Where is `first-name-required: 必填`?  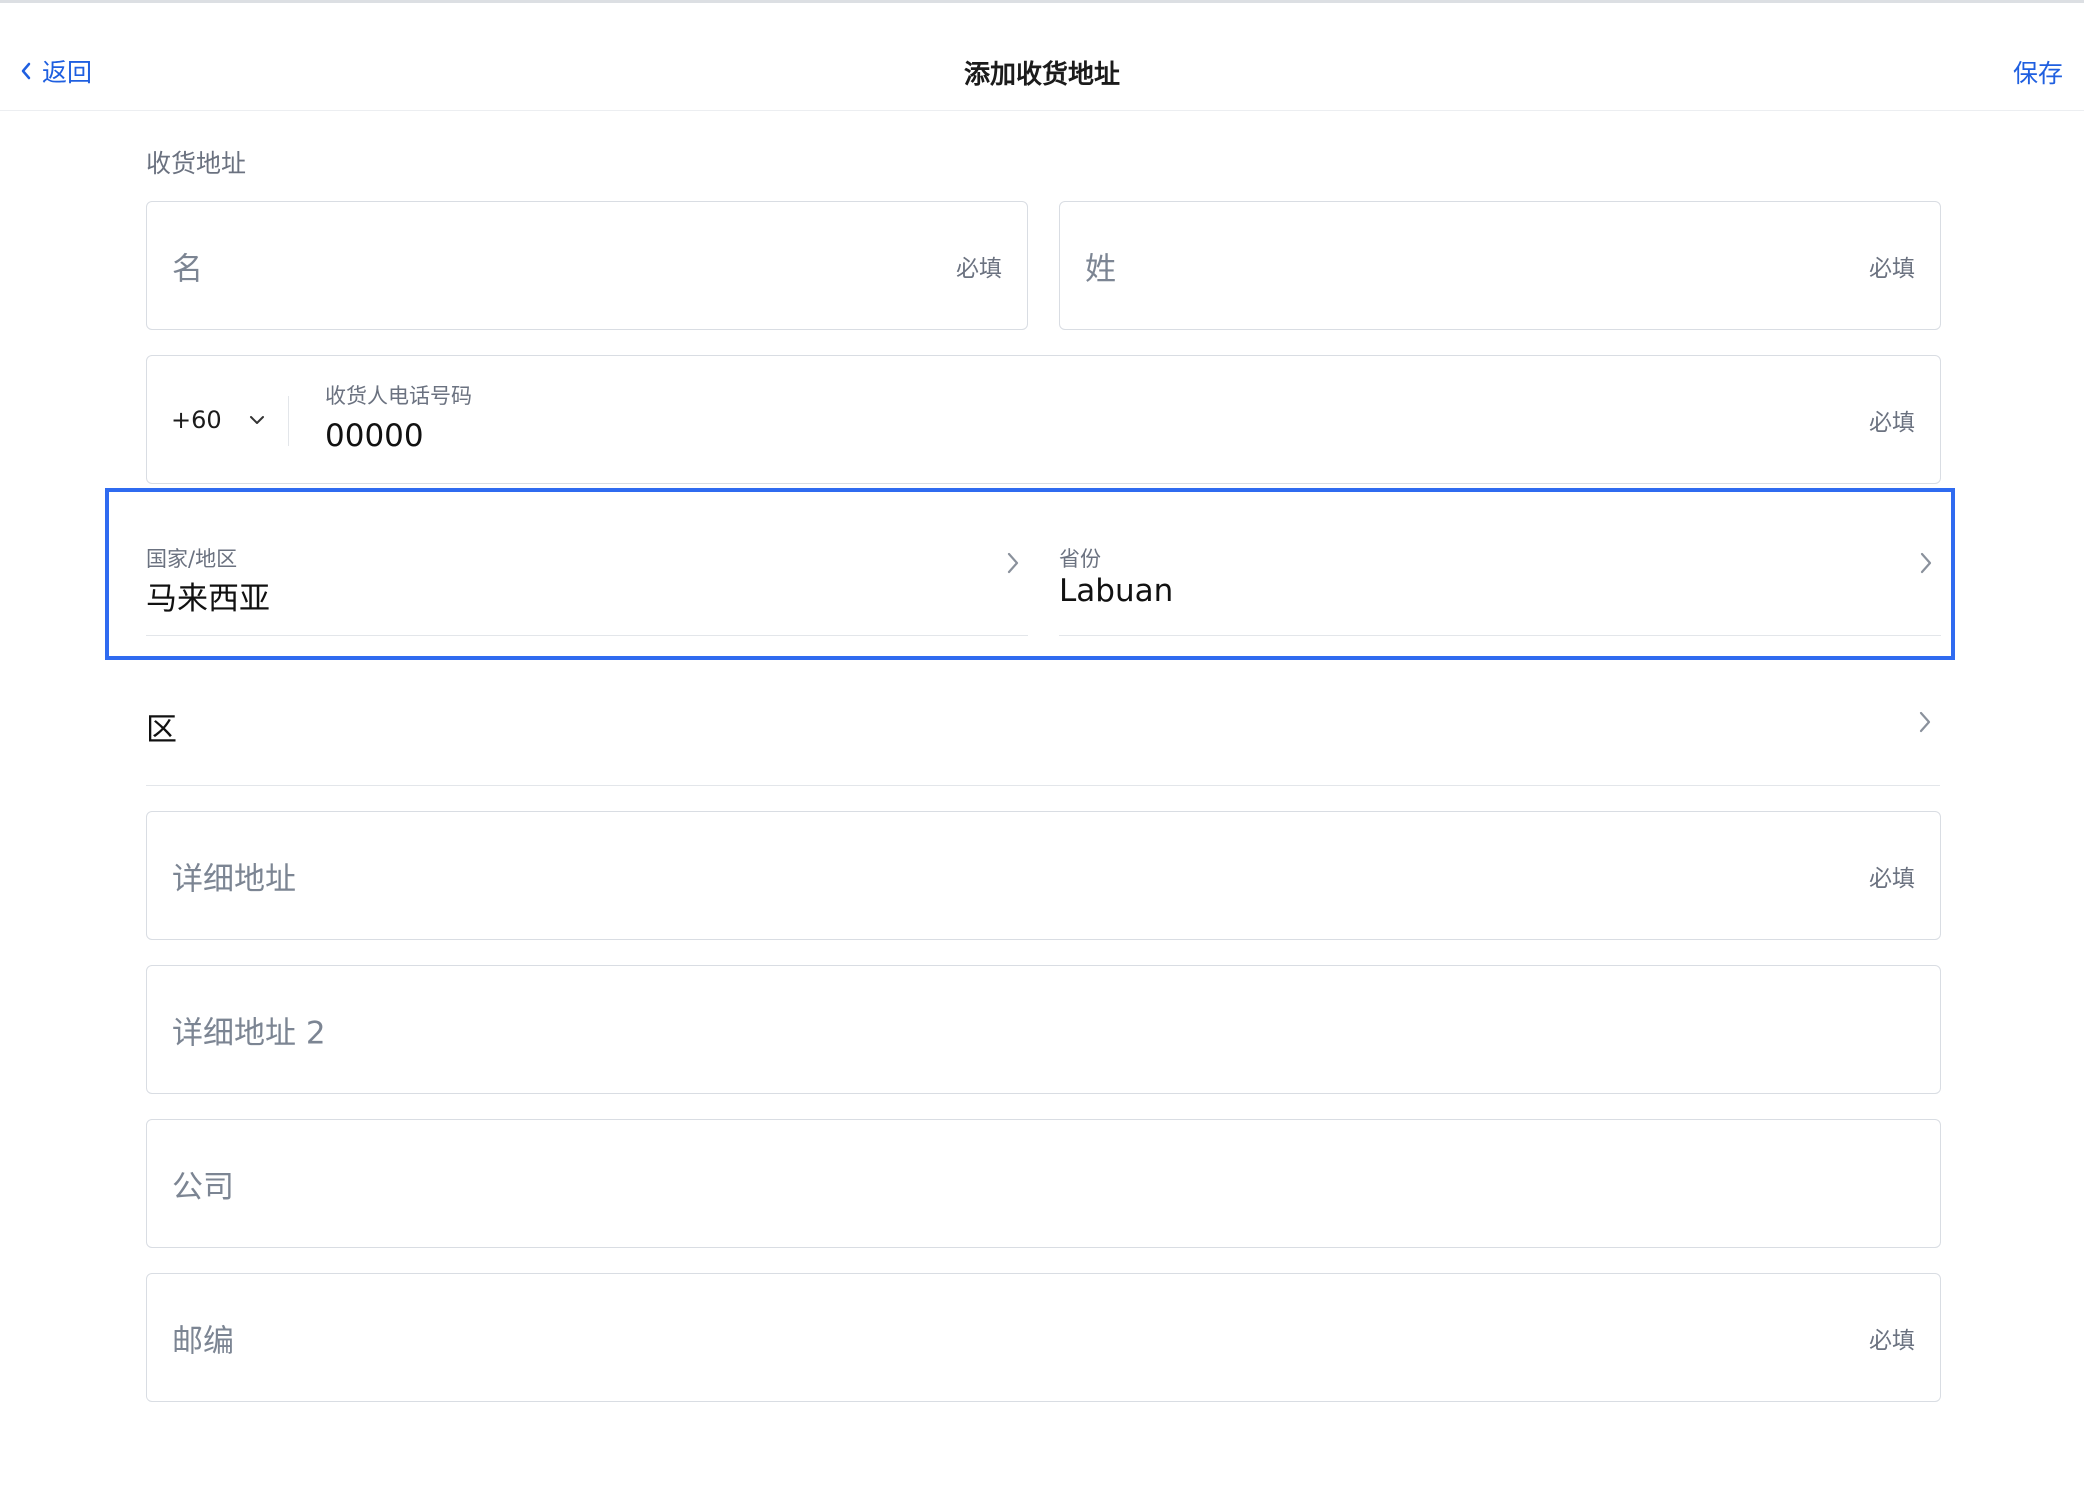 first-name-required: 必填 is located at coordinates (979, 268).